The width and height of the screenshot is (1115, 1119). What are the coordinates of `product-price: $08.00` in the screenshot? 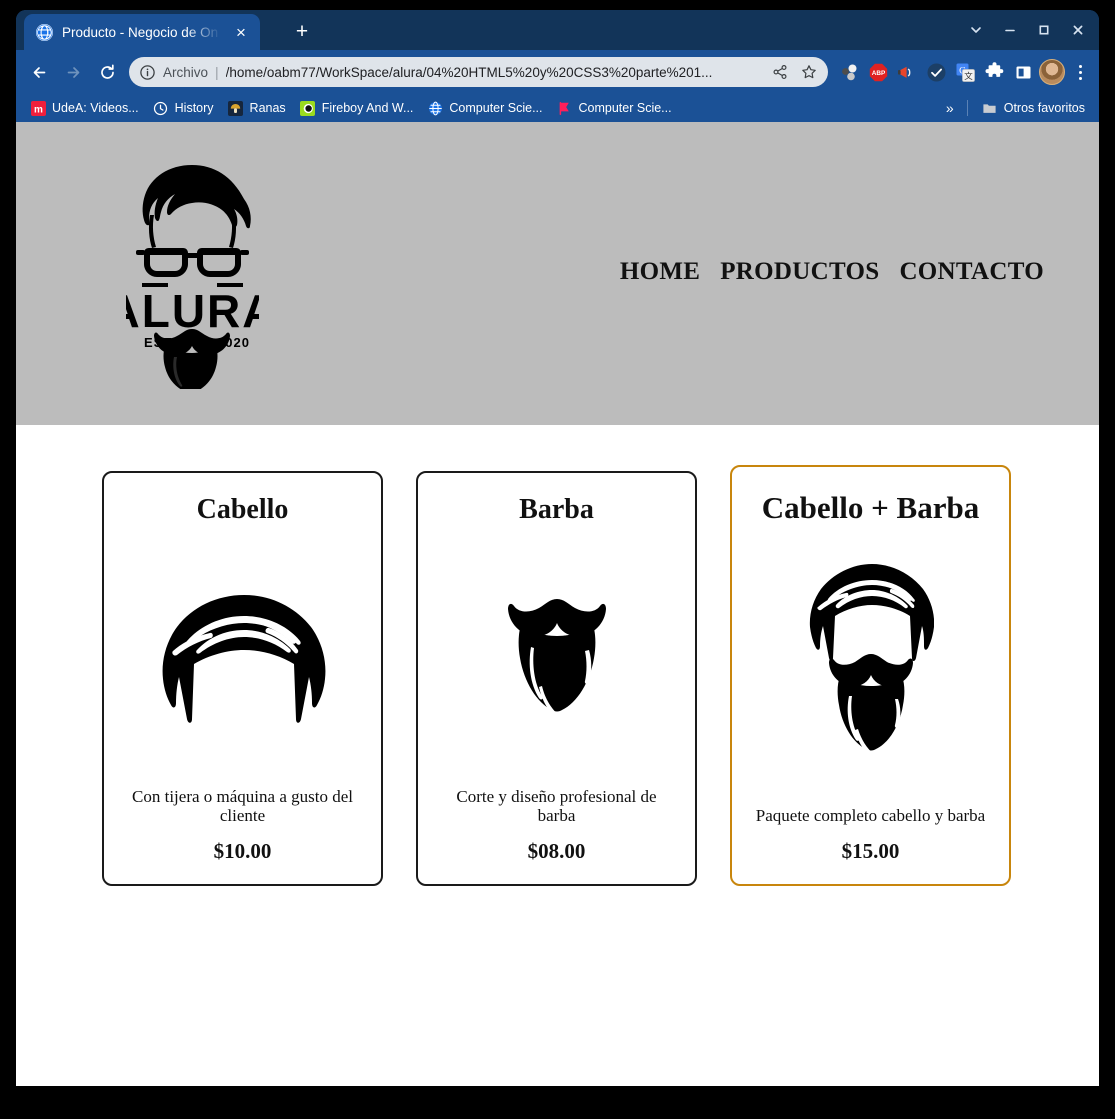 It's located at (556, 851).